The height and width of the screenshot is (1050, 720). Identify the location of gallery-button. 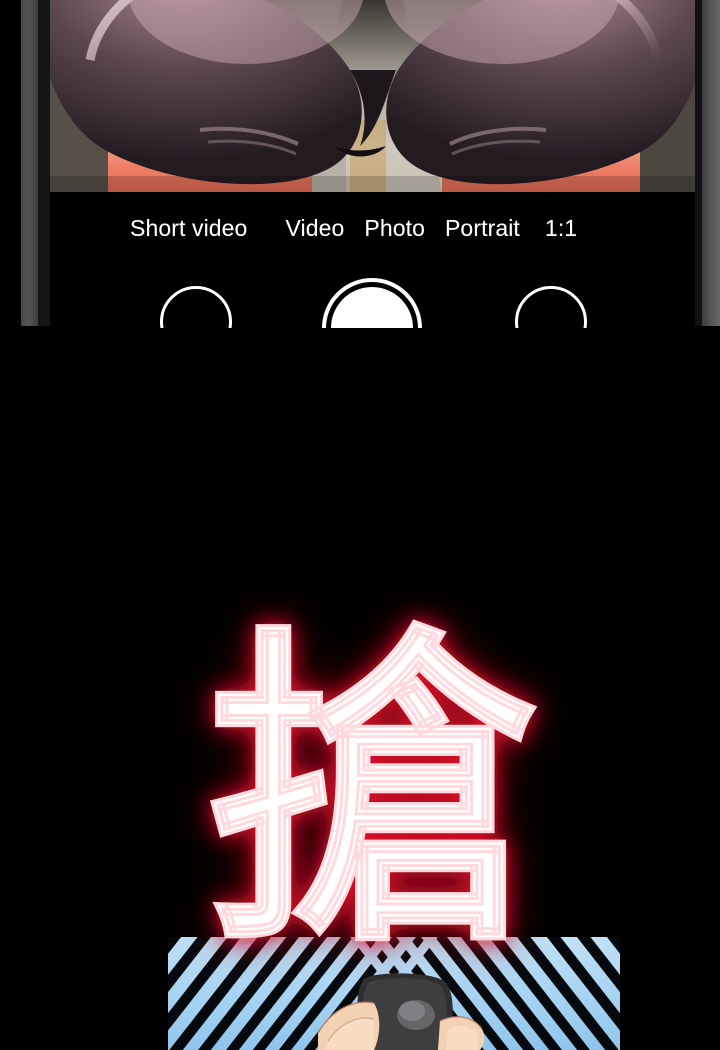
(196, 307).